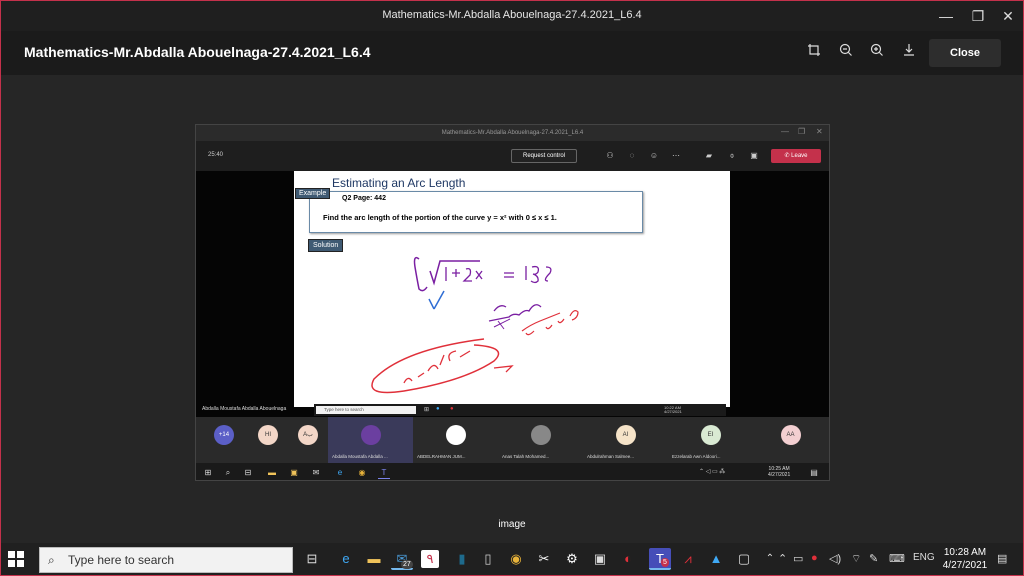 The image size is (1024, 576). Describe the element at coordinates (462, 559) in the screenshot. I see `app-icon-dark: ▮` at that location.